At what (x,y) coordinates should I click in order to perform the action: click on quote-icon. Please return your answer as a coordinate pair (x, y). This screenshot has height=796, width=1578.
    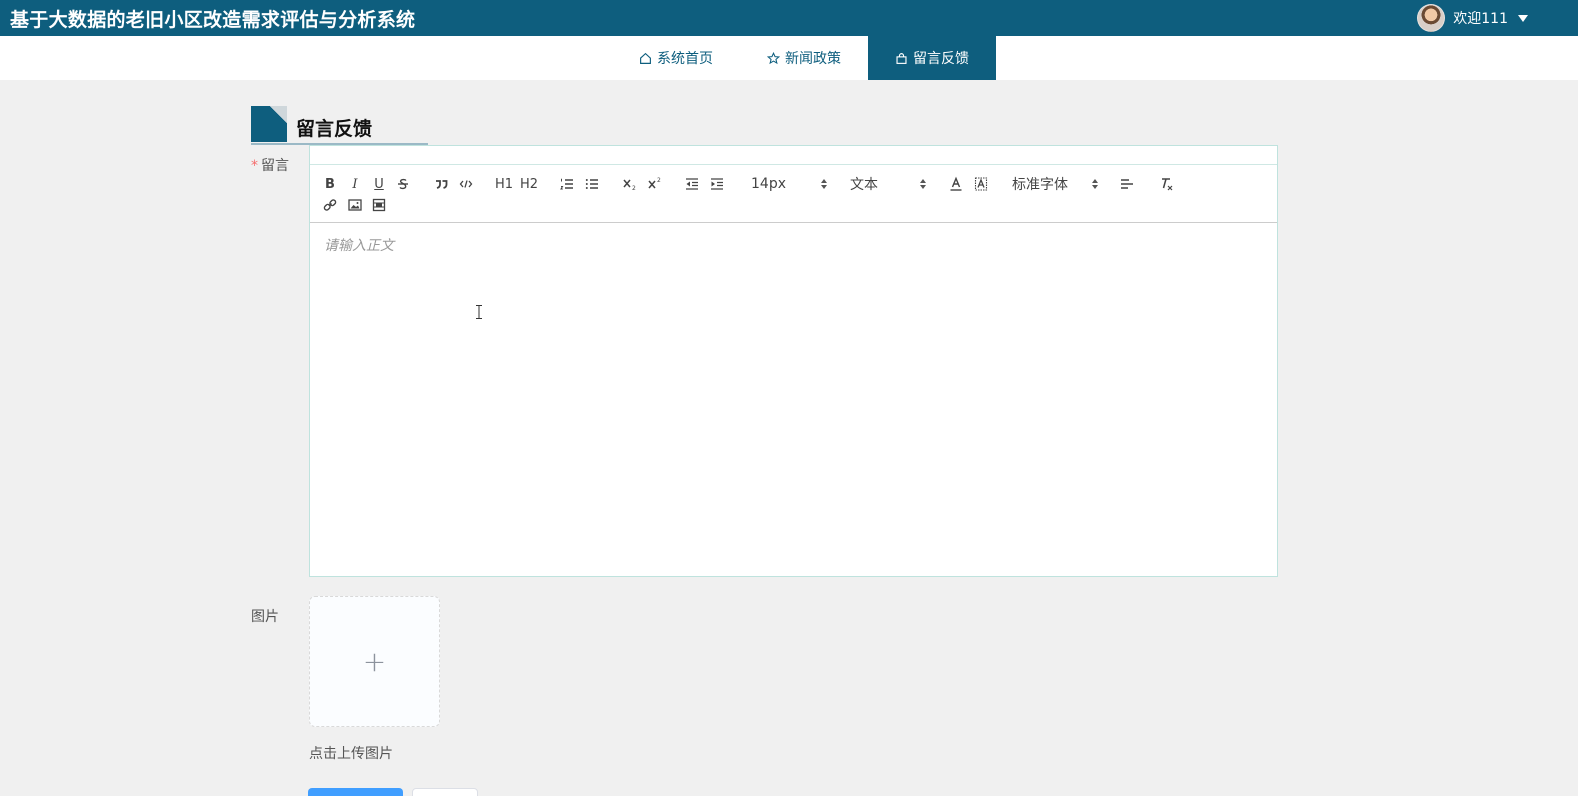
    Looking at the image, I should click on (442, 184).